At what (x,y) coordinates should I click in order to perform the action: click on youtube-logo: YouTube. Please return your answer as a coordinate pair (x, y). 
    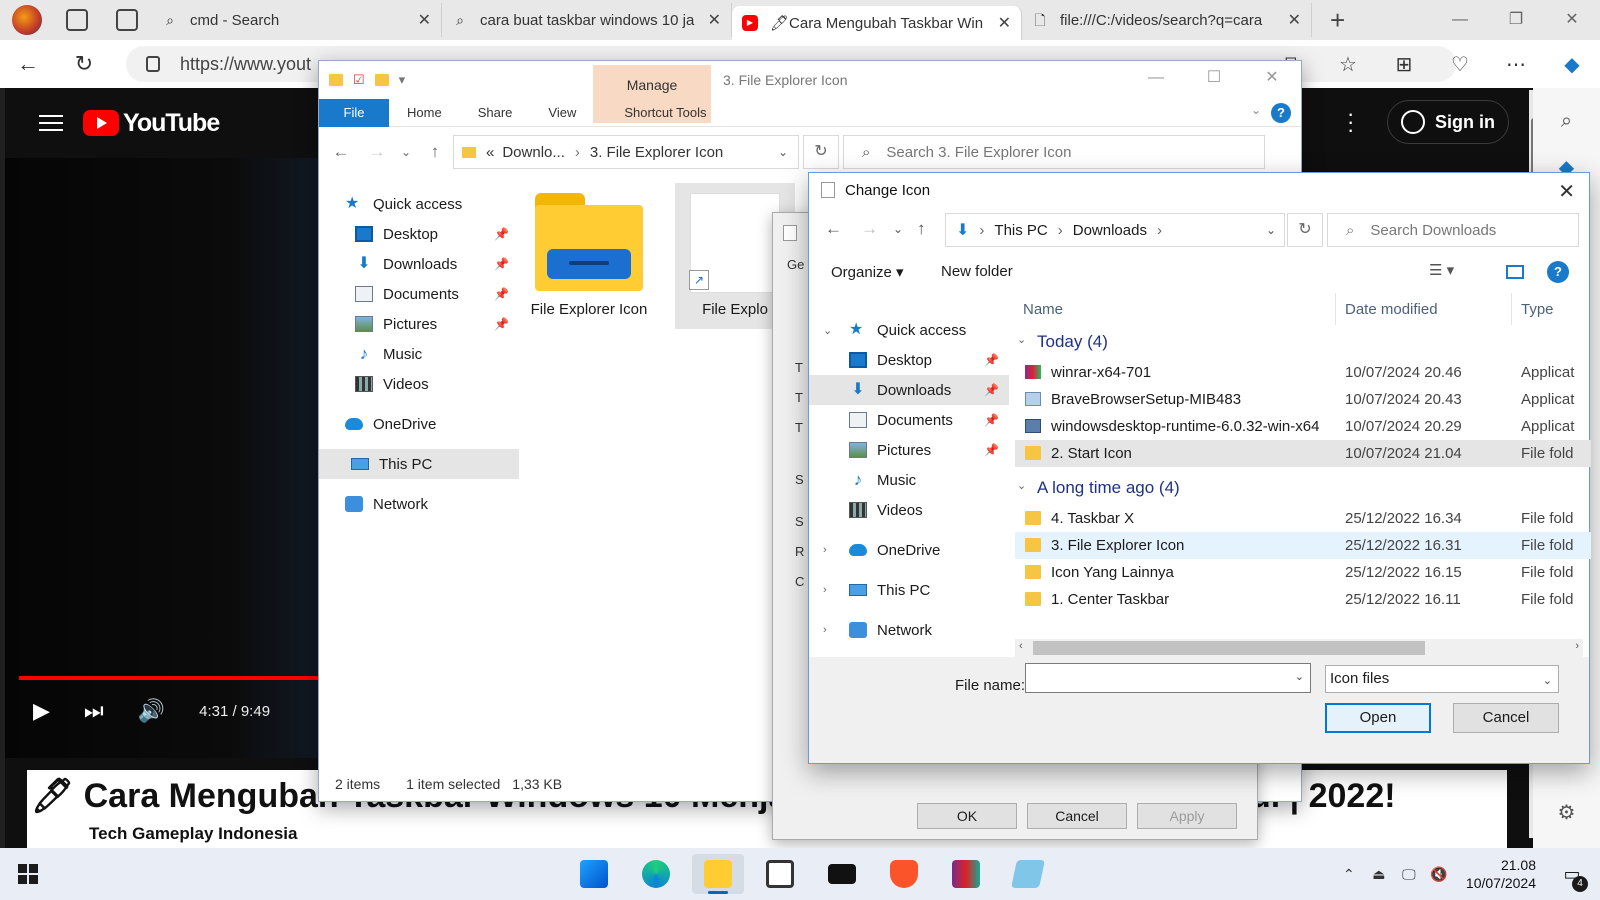
    Looking at the image, I should click on (151, 123).